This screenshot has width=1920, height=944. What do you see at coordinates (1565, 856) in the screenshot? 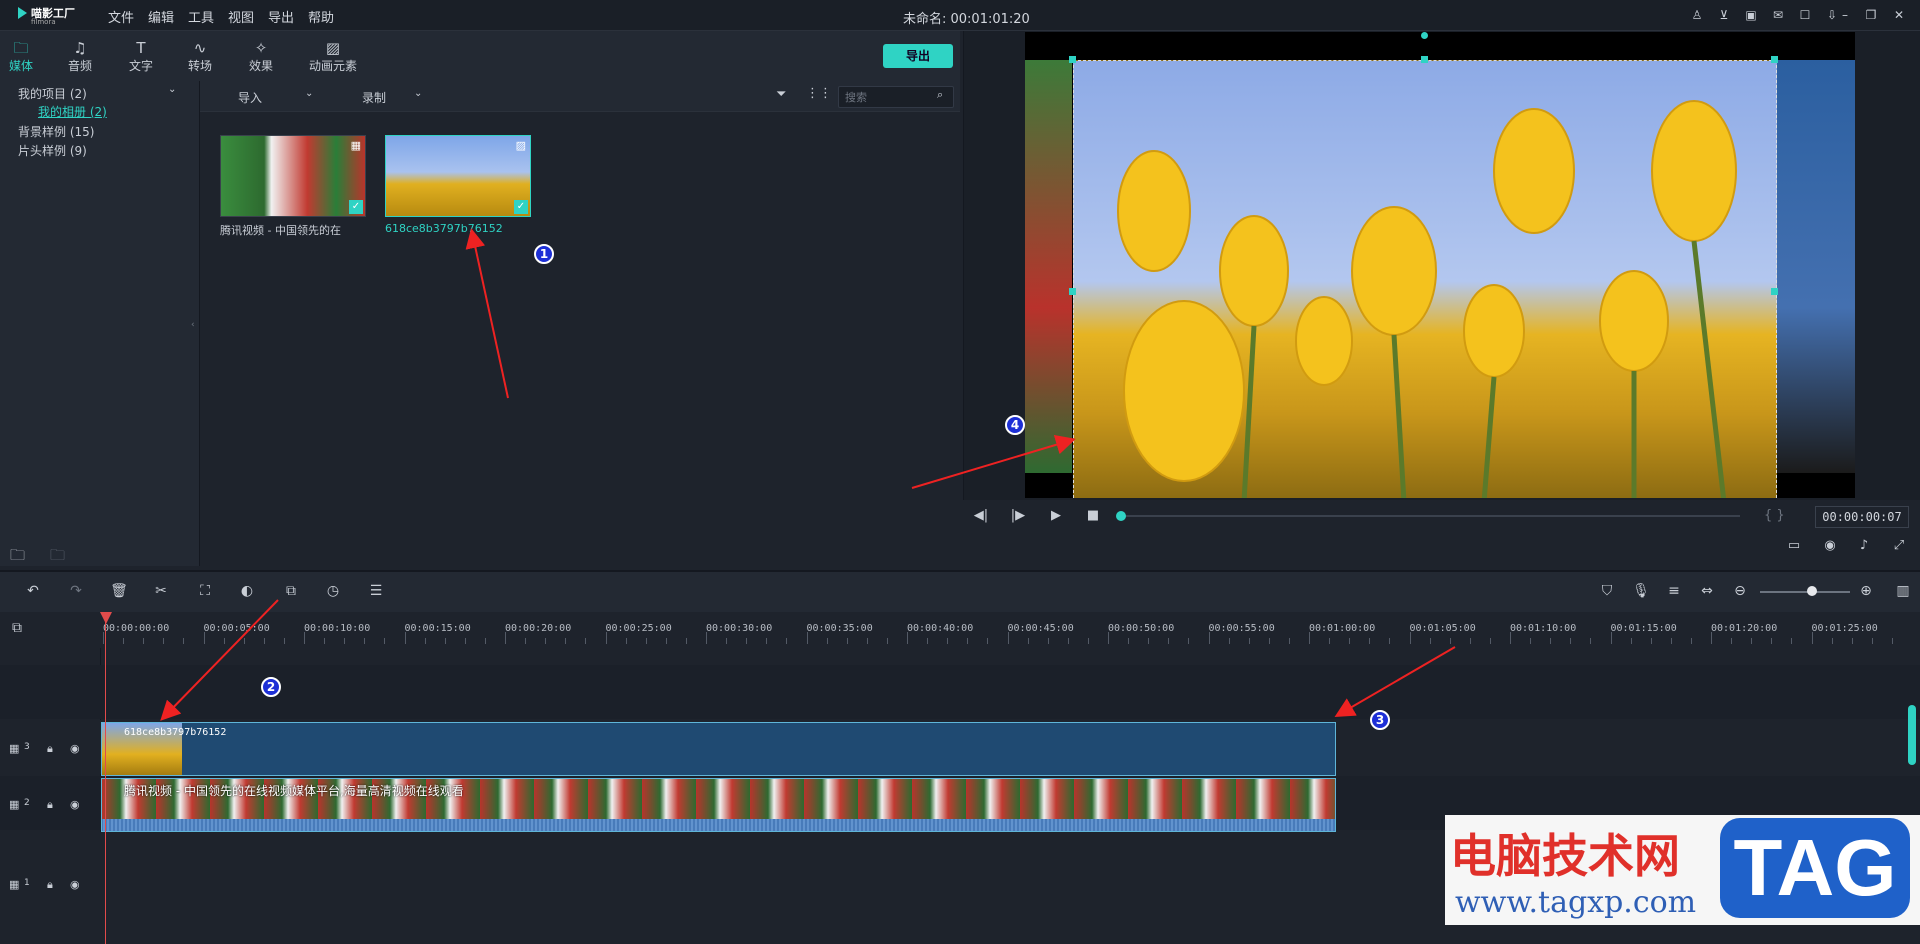
I see `watermark-title: 电脑技术网` at bounding box center [1565, 856].